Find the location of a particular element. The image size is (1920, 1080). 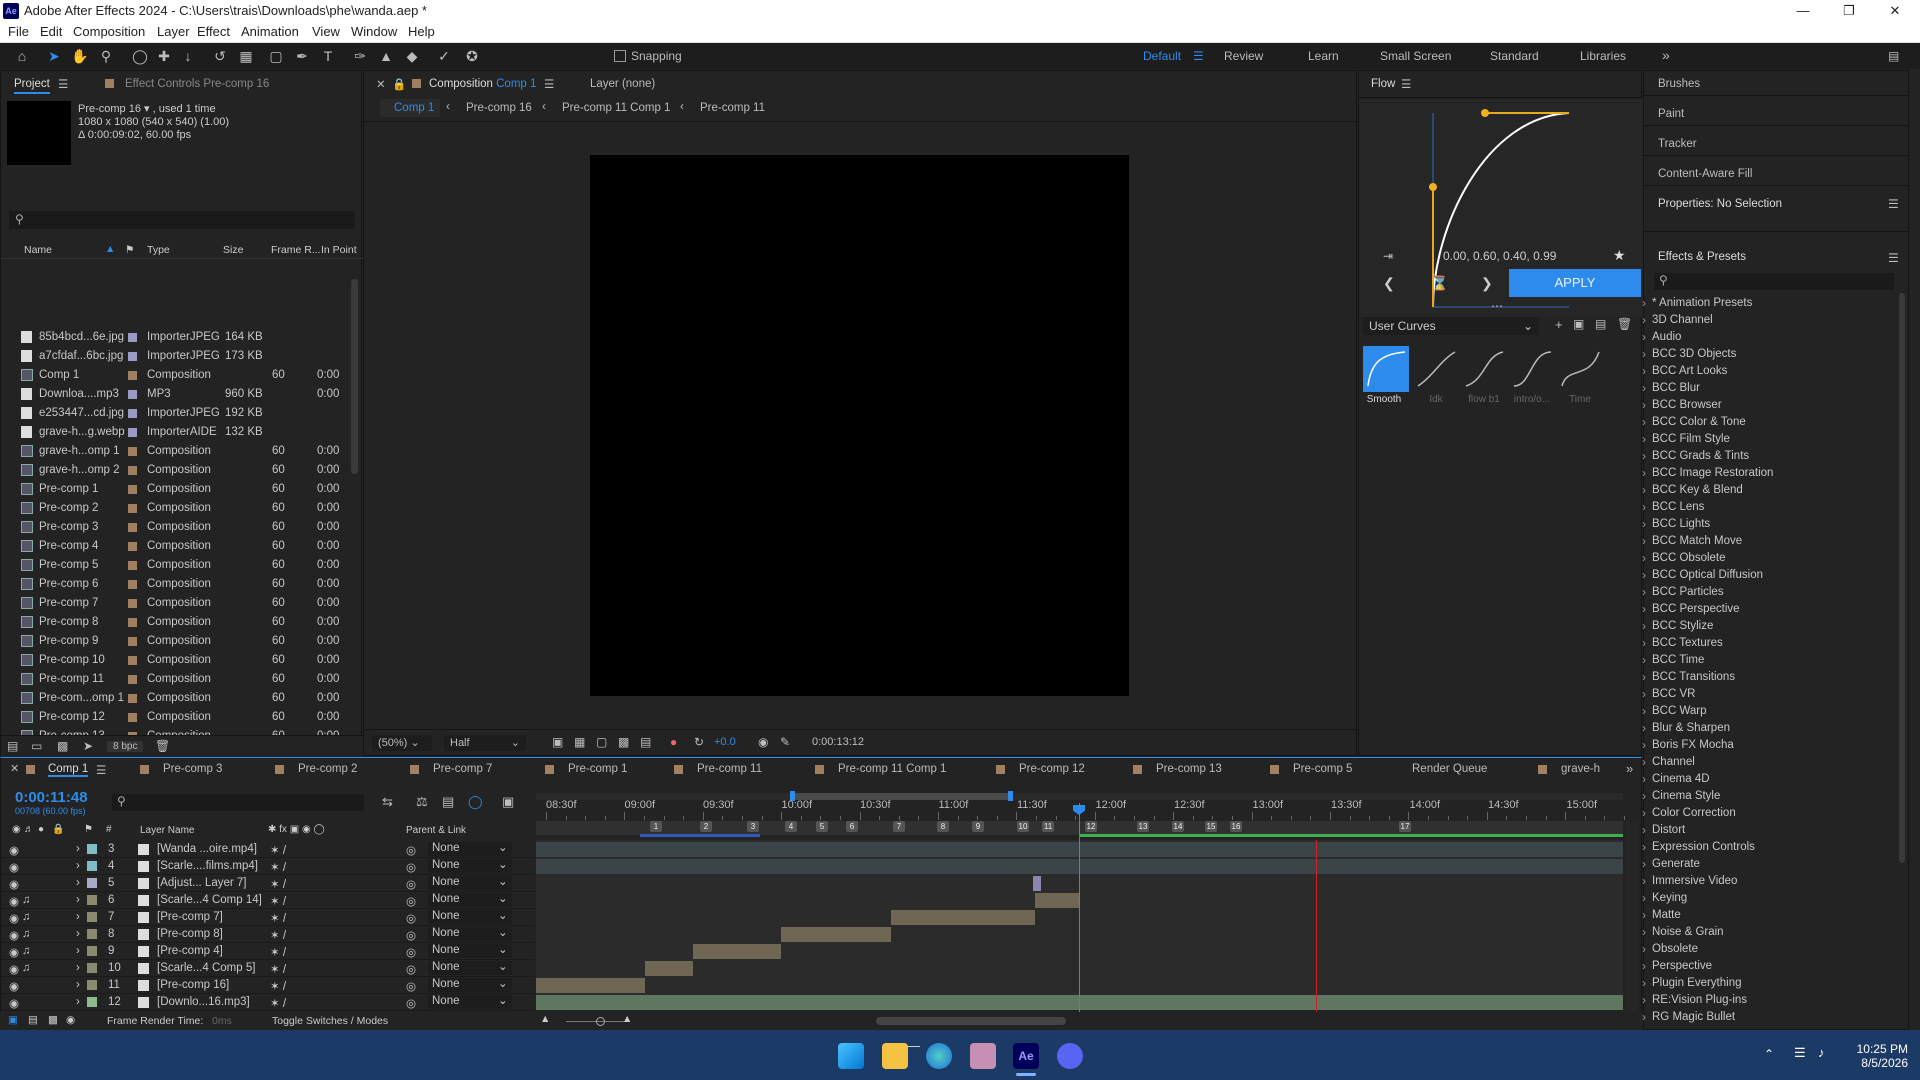

new-folder-icon: ▭ is located at coordinates (36, 746).